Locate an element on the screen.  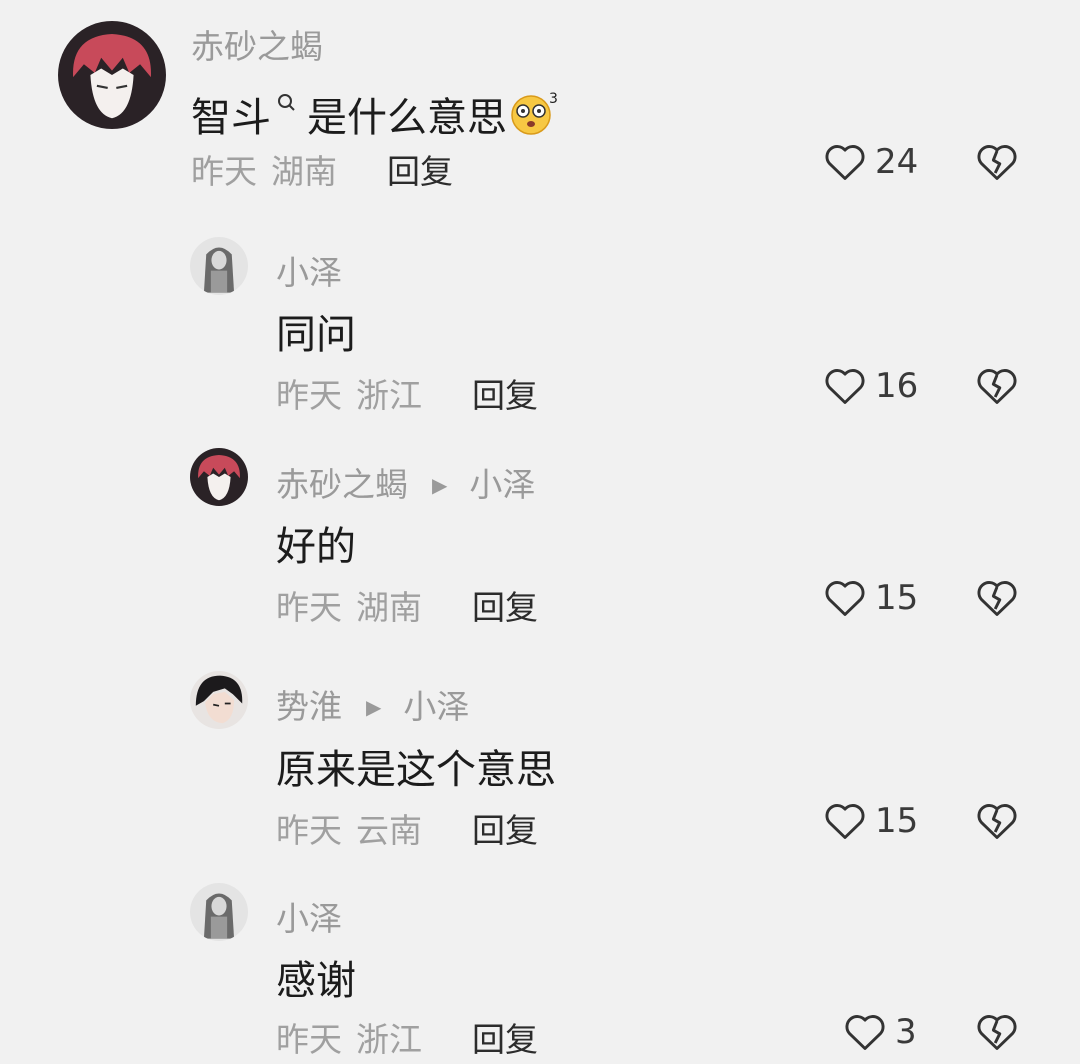
comment-username: 赤砂之蝎 is located at coordinates (257, 44).